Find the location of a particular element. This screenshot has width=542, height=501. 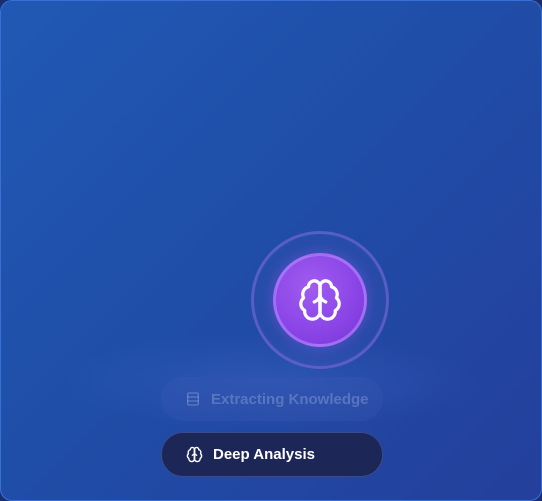

brain-status-indicator is located at coordinates (320, 300).